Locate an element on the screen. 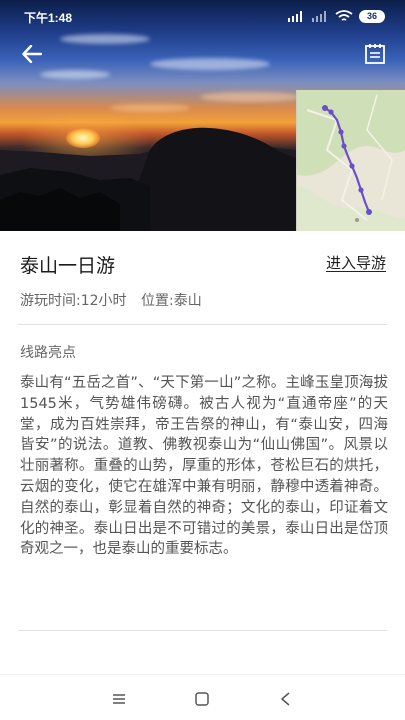  square-home-icon is located at coordinates (202, 699).